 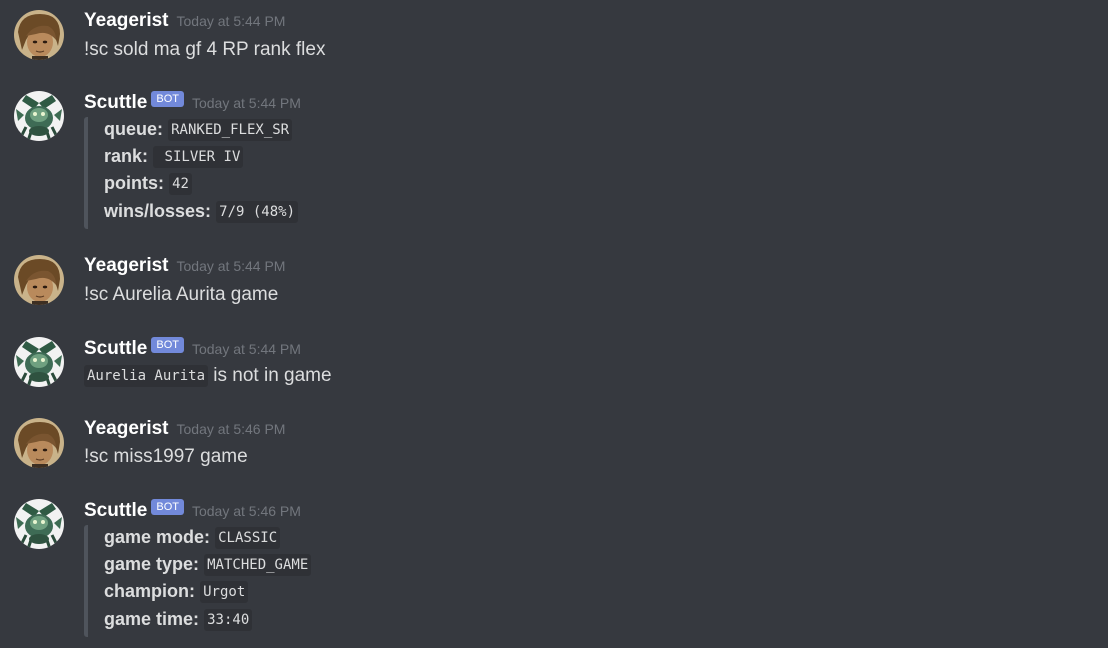 I want to click on embed-field: rank: SILVER IV, so click(x=174, y=158).